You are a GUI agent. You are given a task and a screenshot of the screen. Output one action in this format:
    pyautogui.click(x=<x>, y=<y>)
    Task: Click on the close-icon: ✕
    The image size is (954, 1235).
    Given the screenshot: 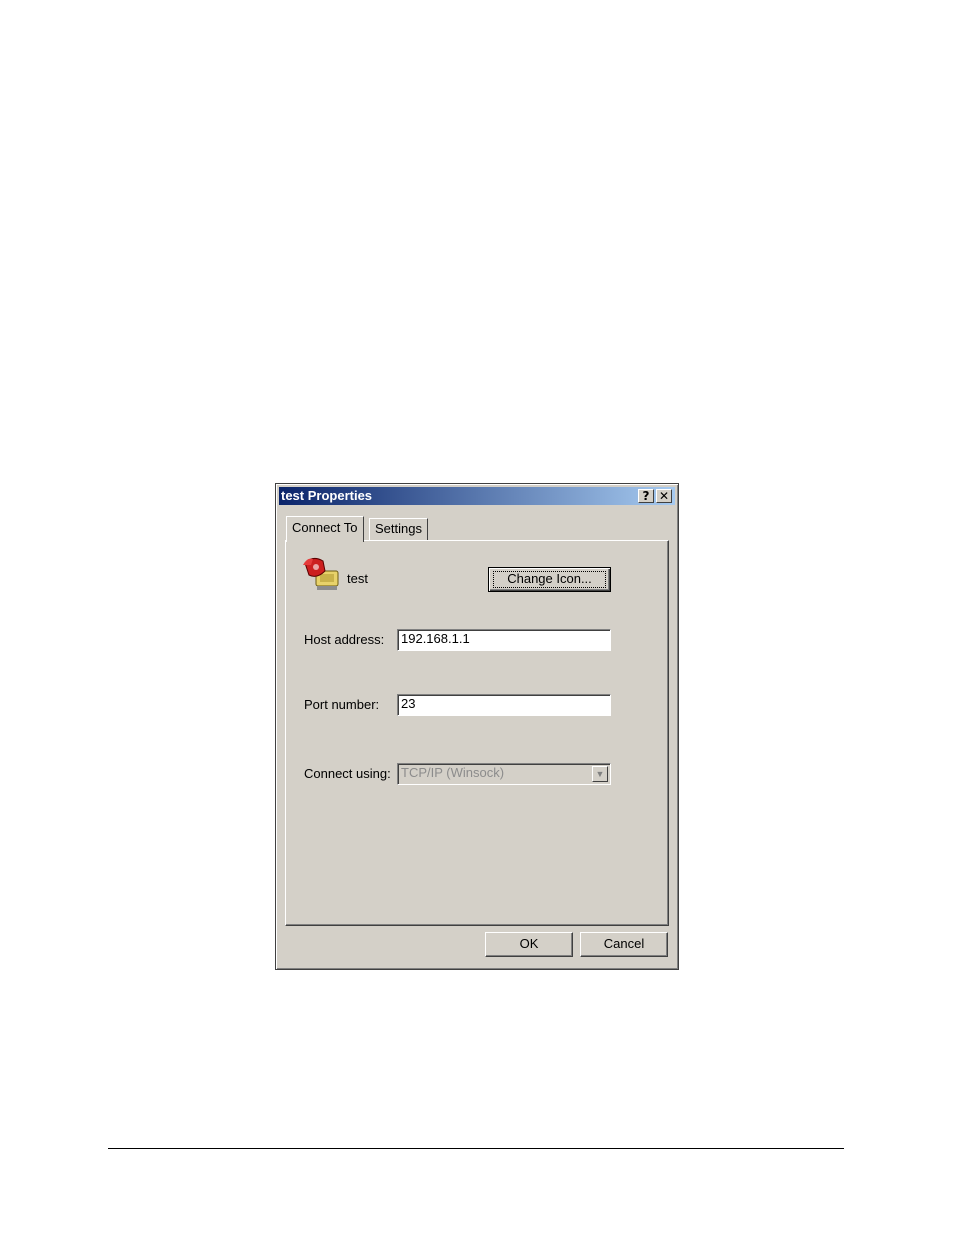 What is the action you would take?
    pyautogui.click(x=664, y=496)
    